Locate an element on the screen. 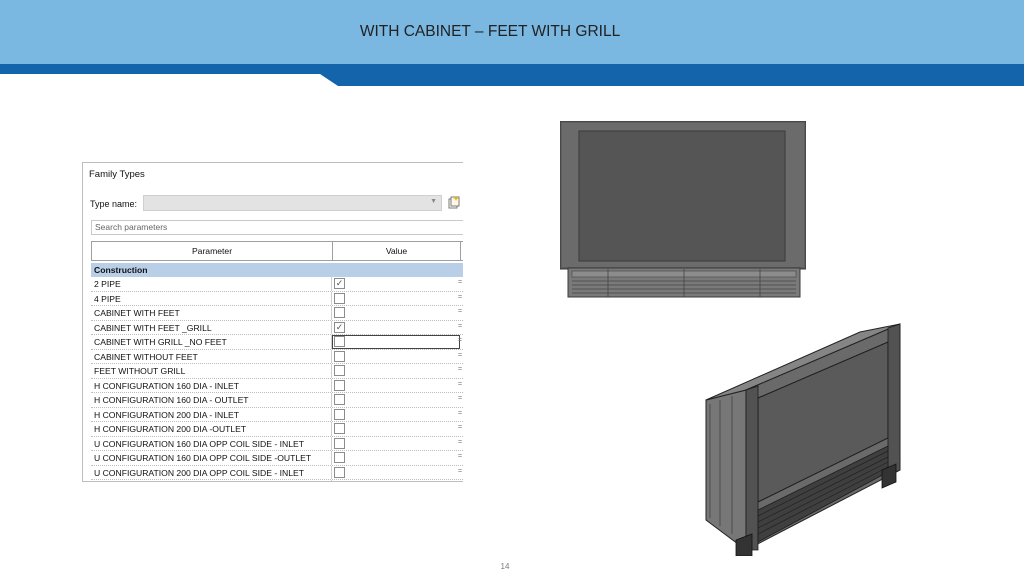  parameter-label: H CONFIGURATION 200 DIA -OUTLET is located at coordinates (170, 429).